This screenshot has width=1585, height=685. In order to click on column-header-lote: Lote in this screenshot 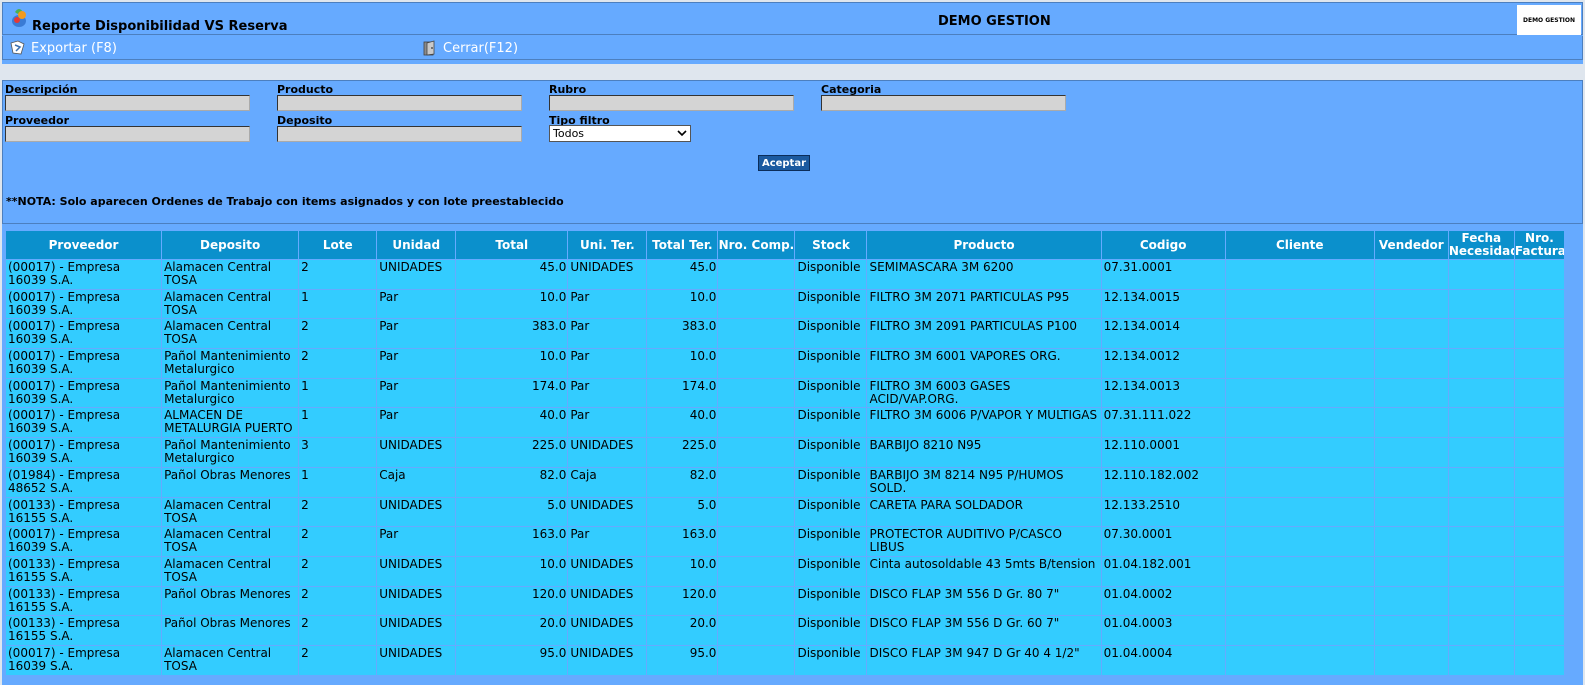, I will do `click(338, 245)`.